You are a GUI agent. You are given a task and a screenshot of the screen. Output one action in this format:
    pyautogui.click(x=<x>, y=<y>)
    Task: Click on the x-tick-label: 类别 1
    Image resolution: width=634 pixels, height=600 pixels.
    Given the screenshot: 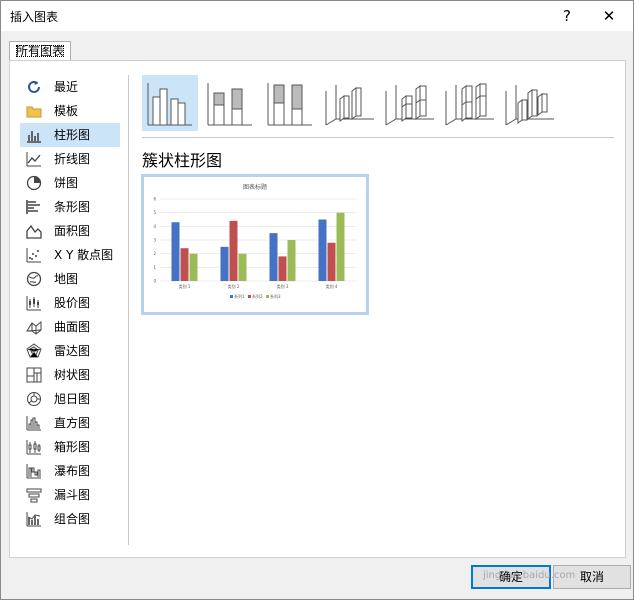 What is the action you would take?
    pyautogui.click(x=185, y=286)
    